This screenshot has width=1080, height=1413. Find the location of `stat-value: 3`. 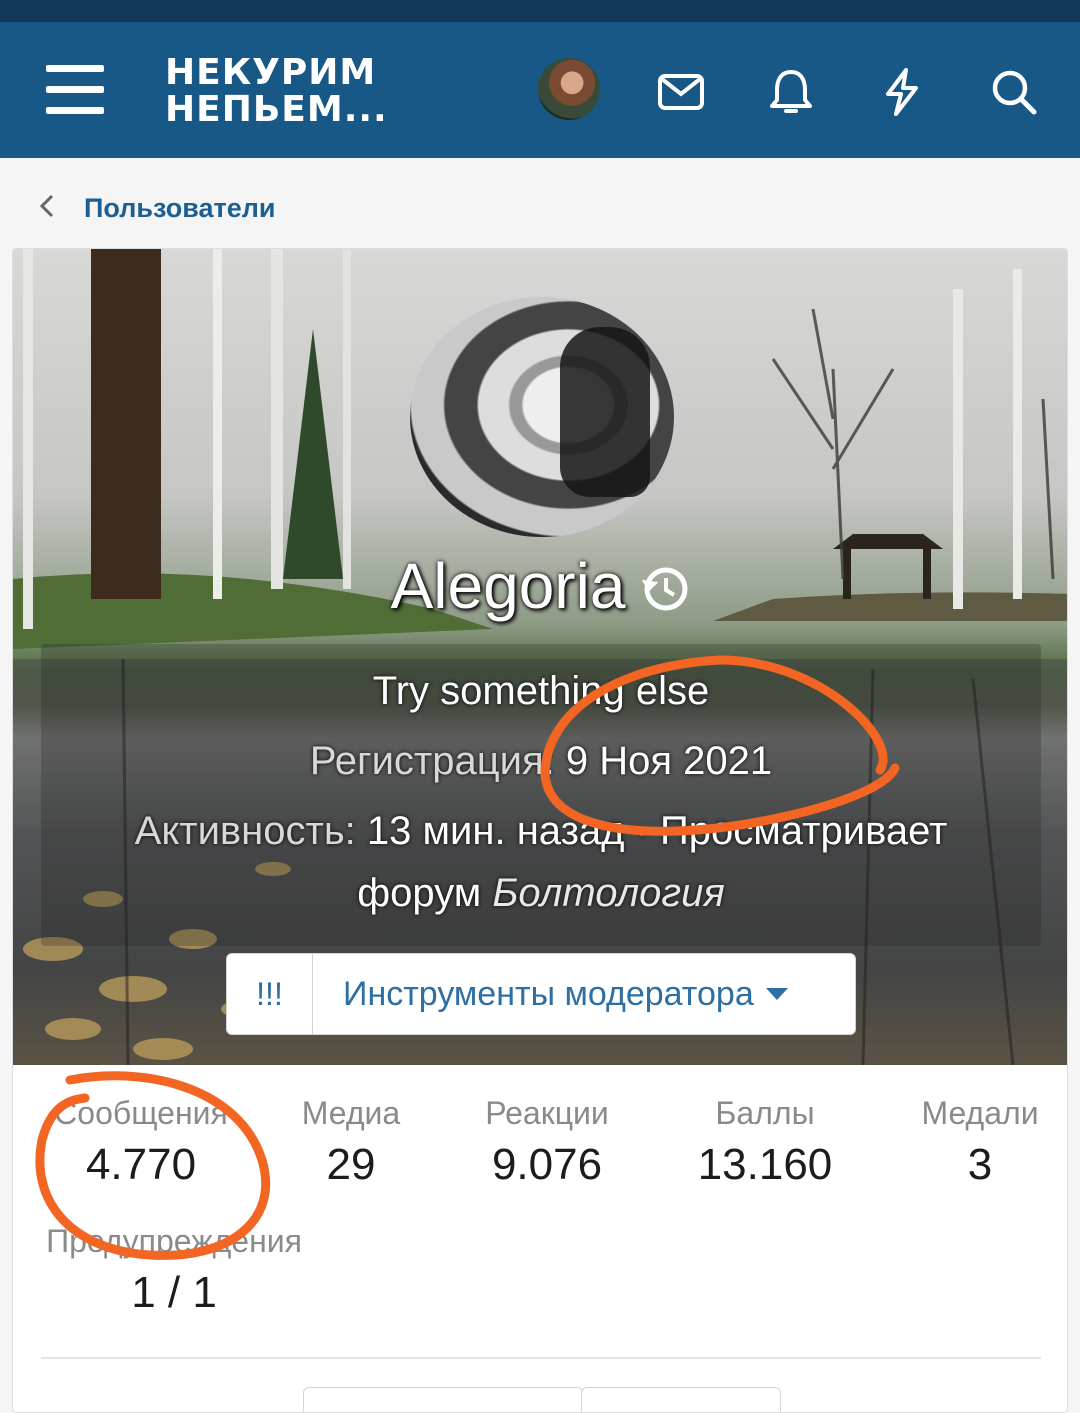

stat-value: 3 is located at coordinates (980, 1164).